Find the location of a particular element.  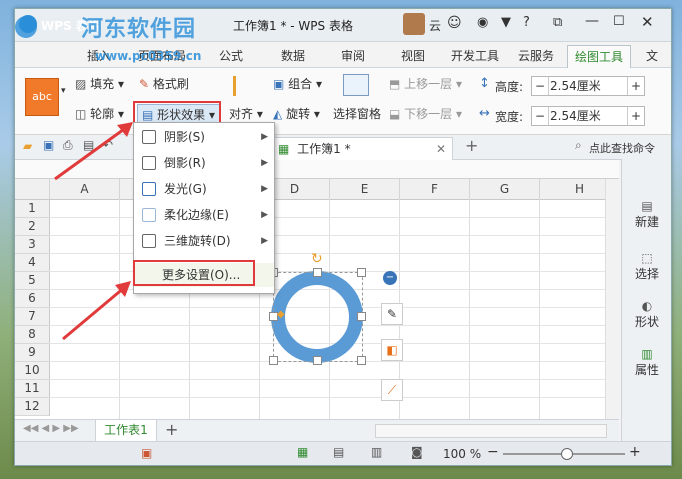

sheet-tab-active: 工作表1 is located at coordinates (126, 431).